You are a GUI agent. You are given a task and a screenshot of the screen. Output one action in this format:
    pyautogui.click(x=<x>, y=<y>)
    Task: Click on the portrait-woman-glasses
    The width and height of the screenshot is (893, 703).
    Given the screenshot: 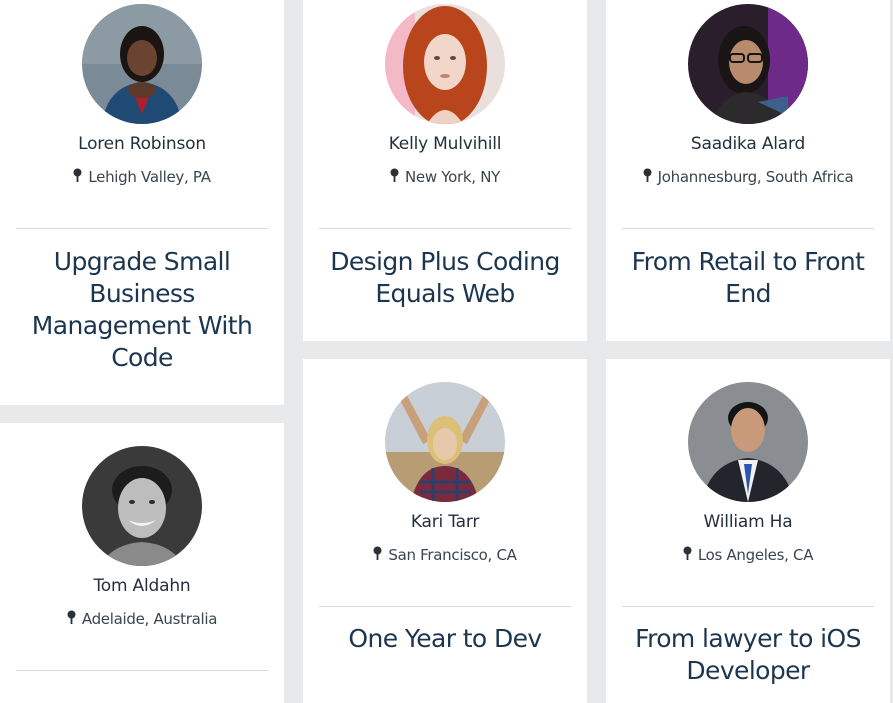 What is the action you would take?
    pyautogui.click(x=748, y=64)
    